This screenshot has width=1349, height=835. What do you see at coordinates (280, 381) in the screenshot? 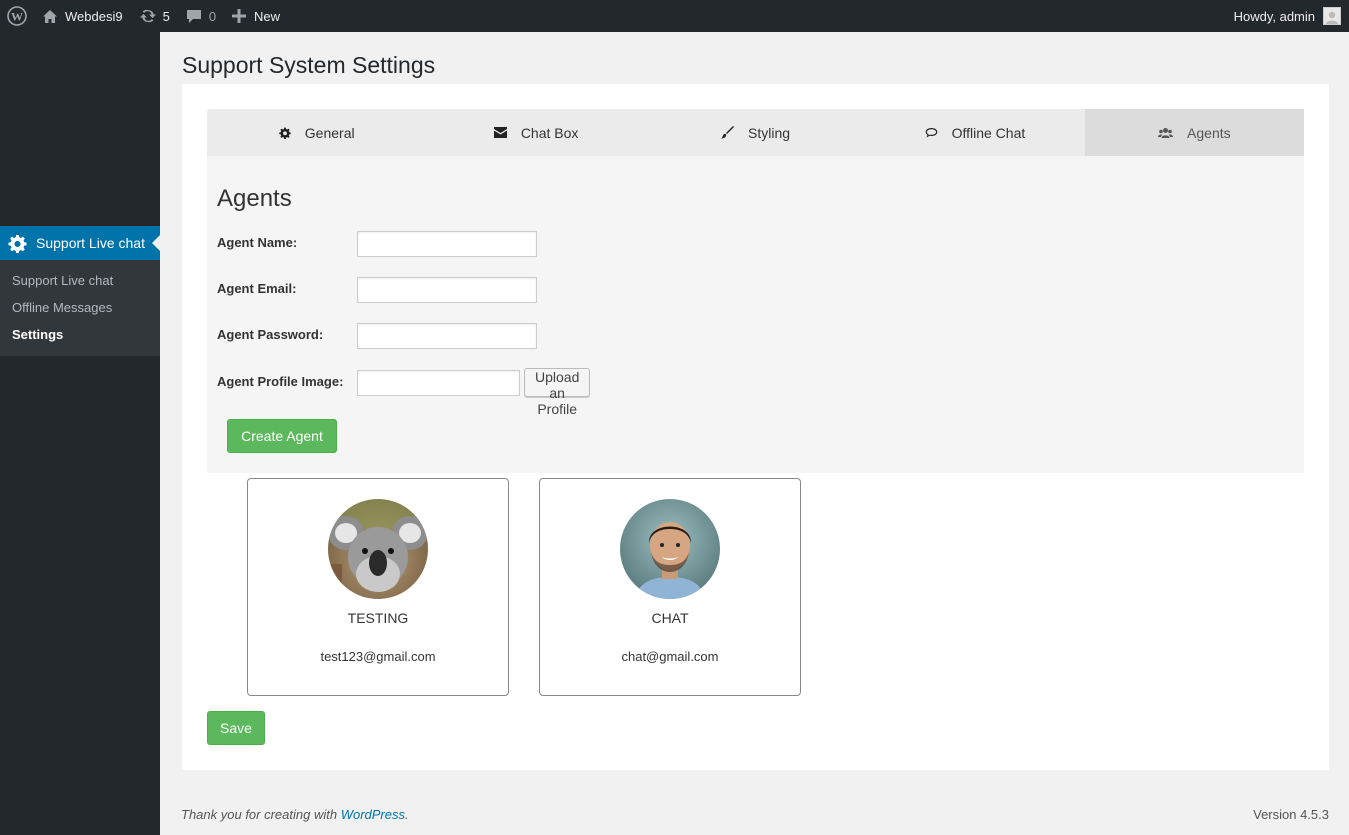
I see `agent-image-label: Agent Profile Image:` at bounding box center [280, 381].